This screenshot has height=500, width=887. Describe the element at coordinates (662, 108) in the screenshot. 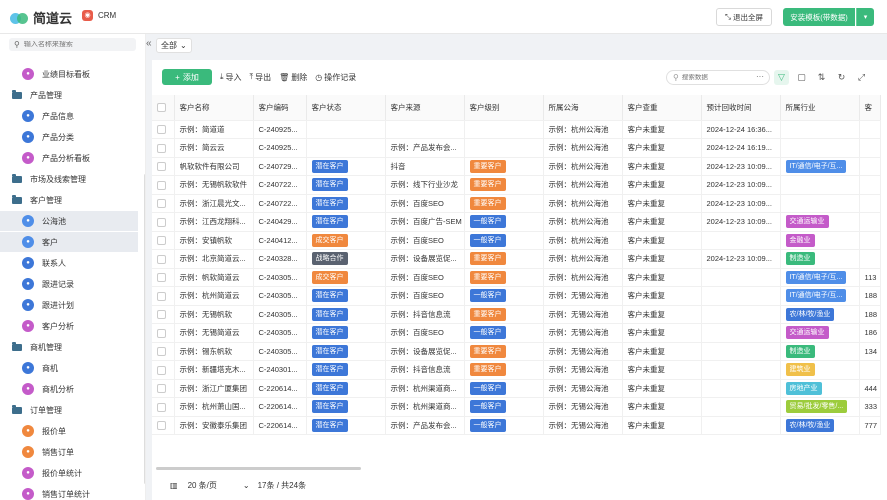

I see `column-header: 客户查重` at that location.